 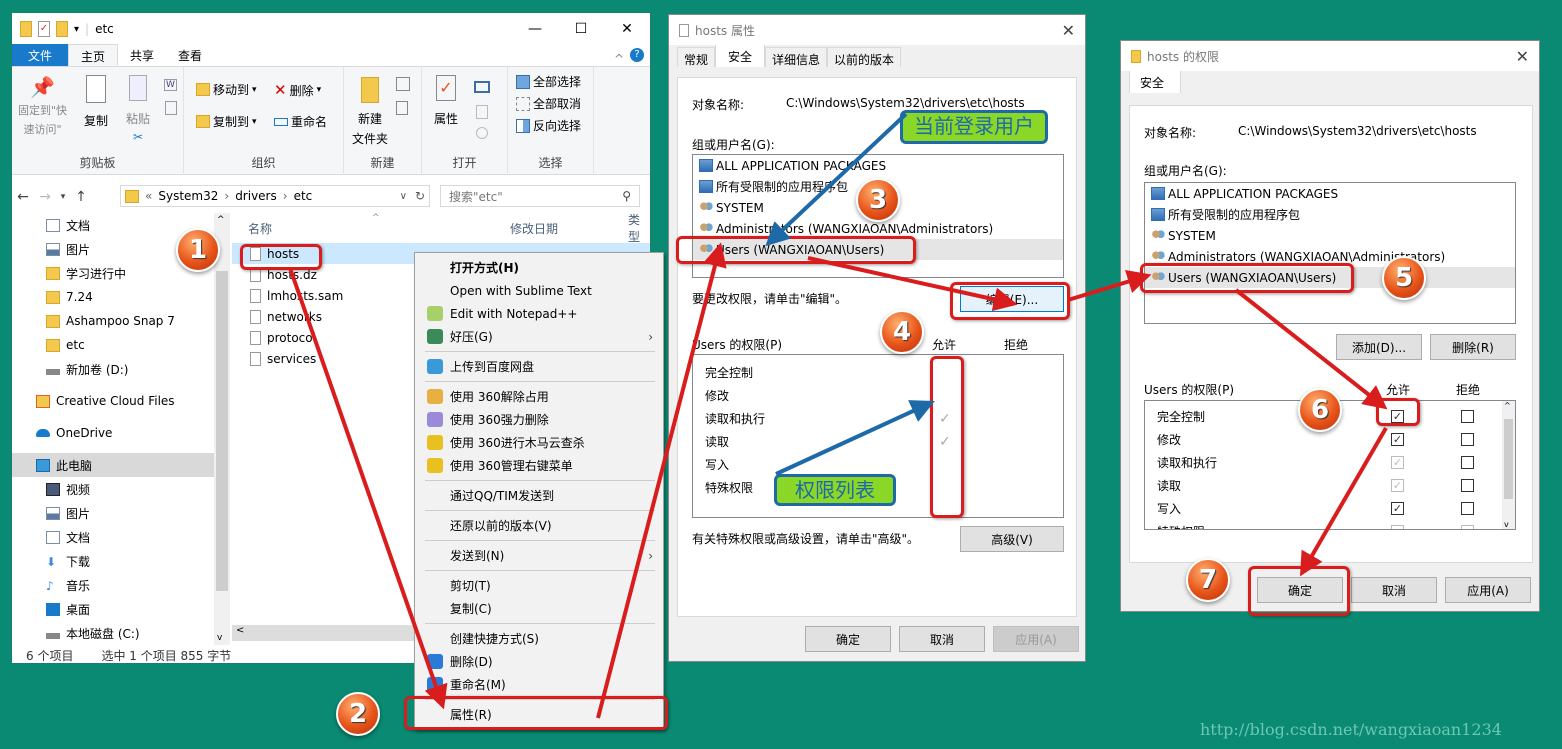 I want to click on move-to-button: 移动到 ▾, so click(x=226, y=89).